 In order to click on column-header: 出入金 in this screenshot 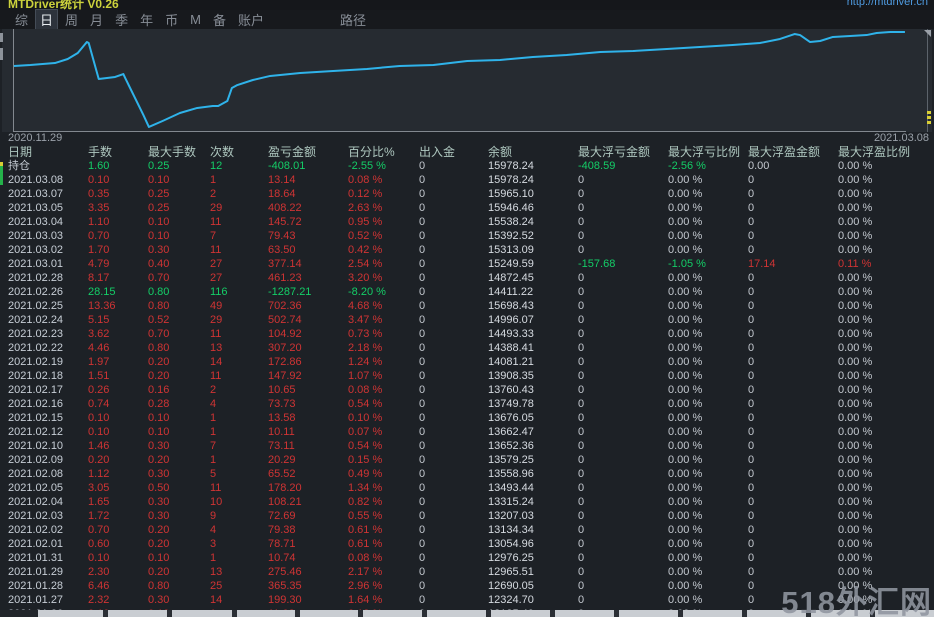, I will do `click(437, 152)`.